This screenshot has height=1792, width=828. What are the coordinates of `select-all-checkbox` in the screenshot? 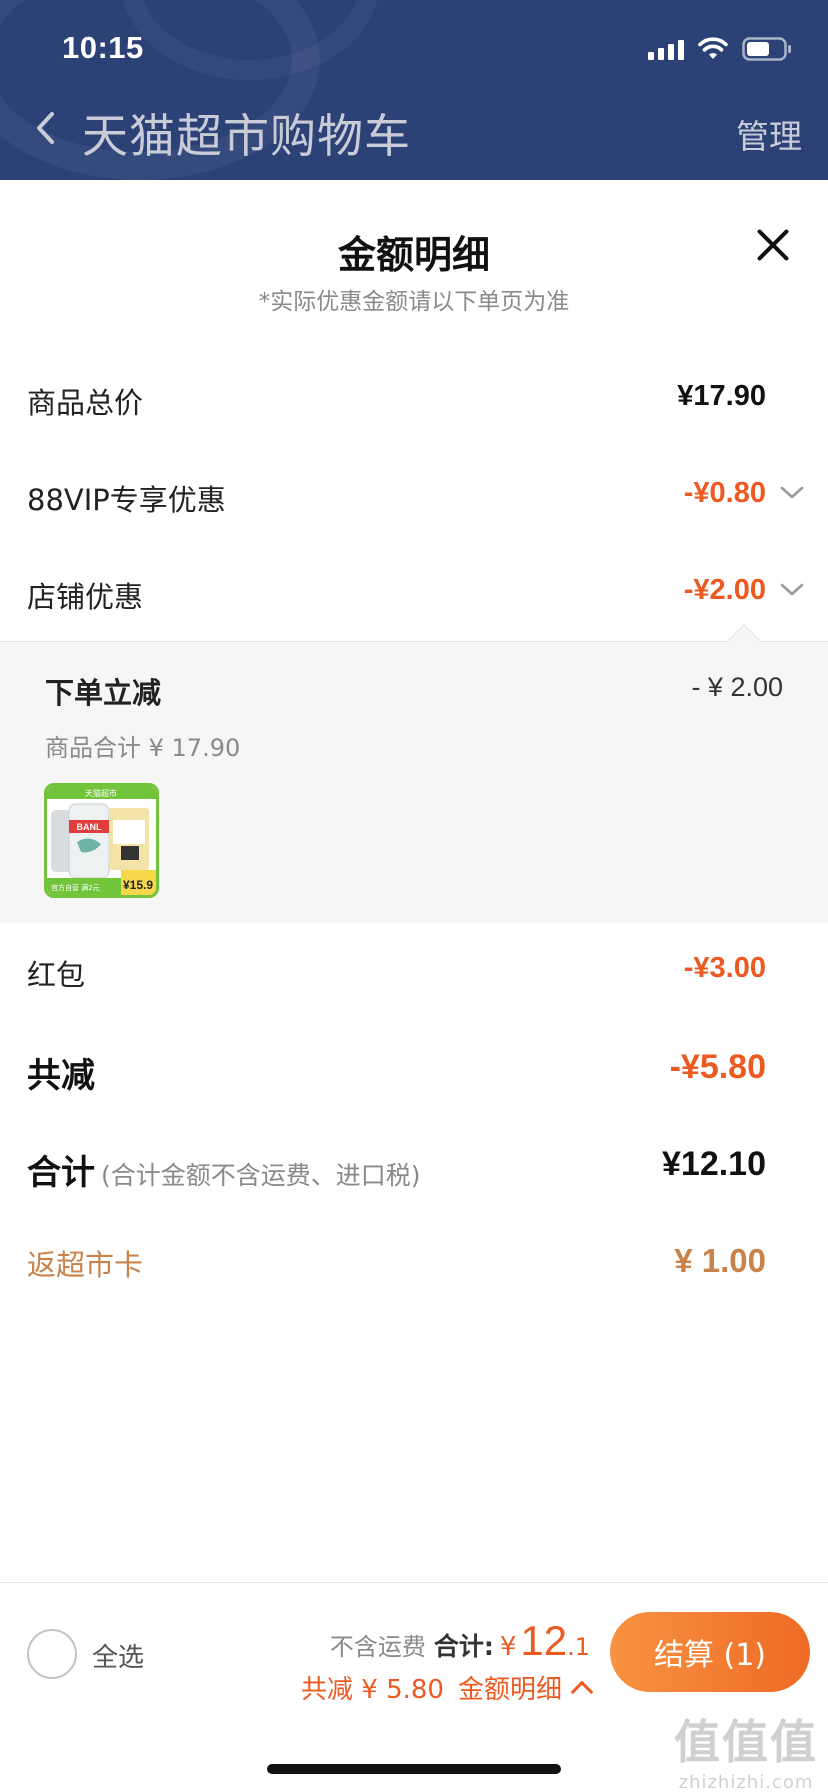 It's located at (52, 1654).